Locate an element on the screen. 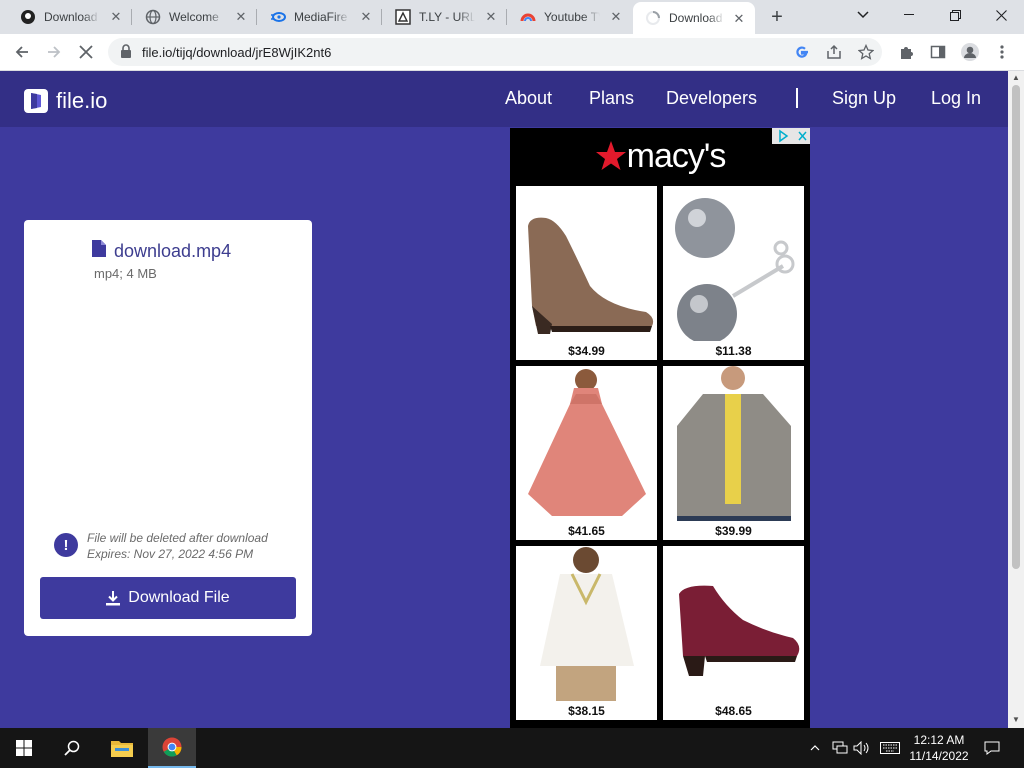 The image size is (1024, 768). ad-product-tile: $38.15 is located at coordinates (586, 633).